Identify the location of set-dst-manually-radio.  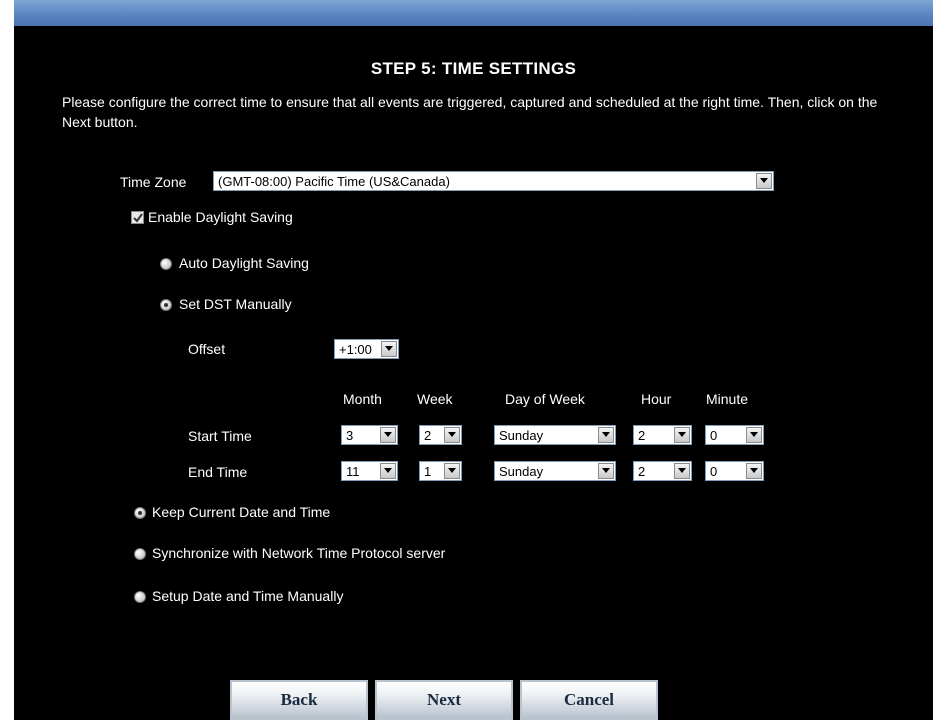
(166, 305).